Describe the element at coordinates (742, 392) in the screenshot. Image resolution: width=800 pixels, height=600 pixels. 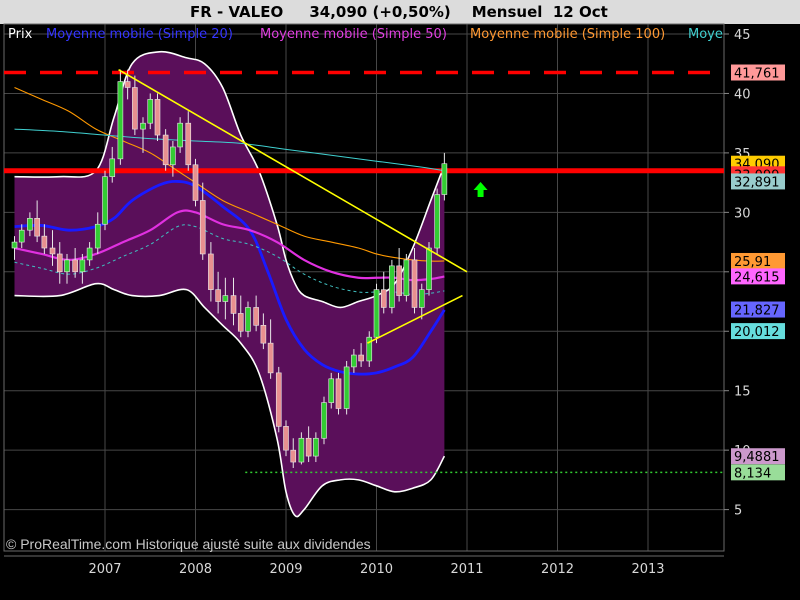
I see `y-tick-label: 15` at that location.